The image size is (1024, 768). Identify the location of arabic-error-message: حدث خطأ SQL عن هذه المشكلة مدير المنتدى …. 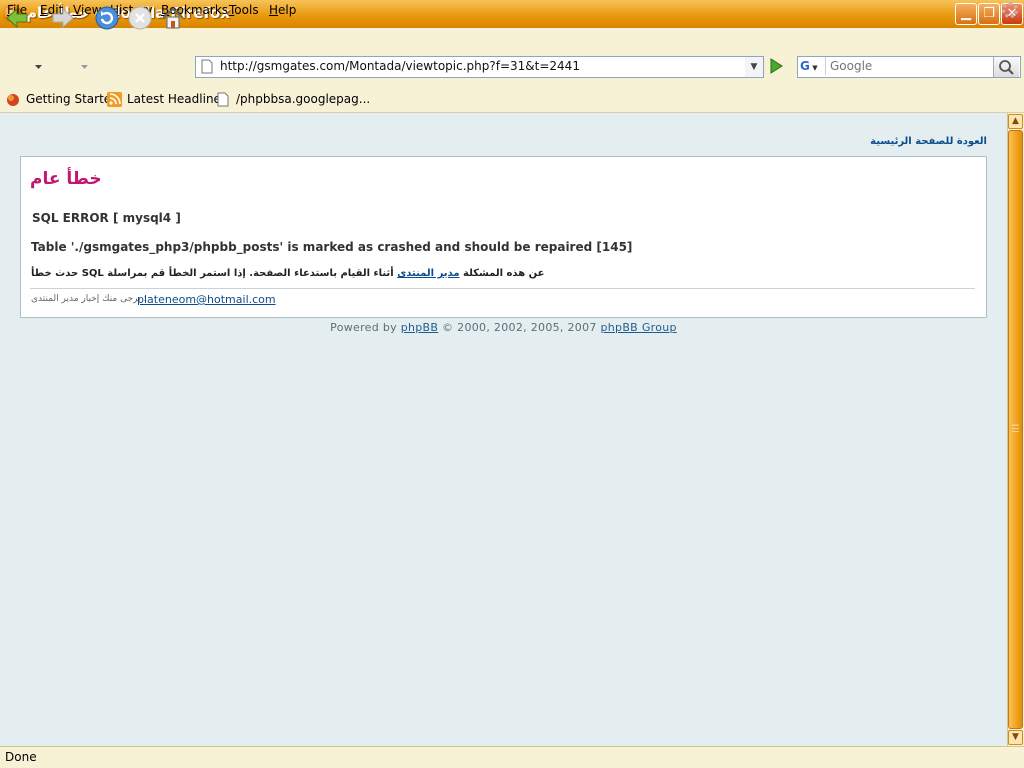
(287, 273).